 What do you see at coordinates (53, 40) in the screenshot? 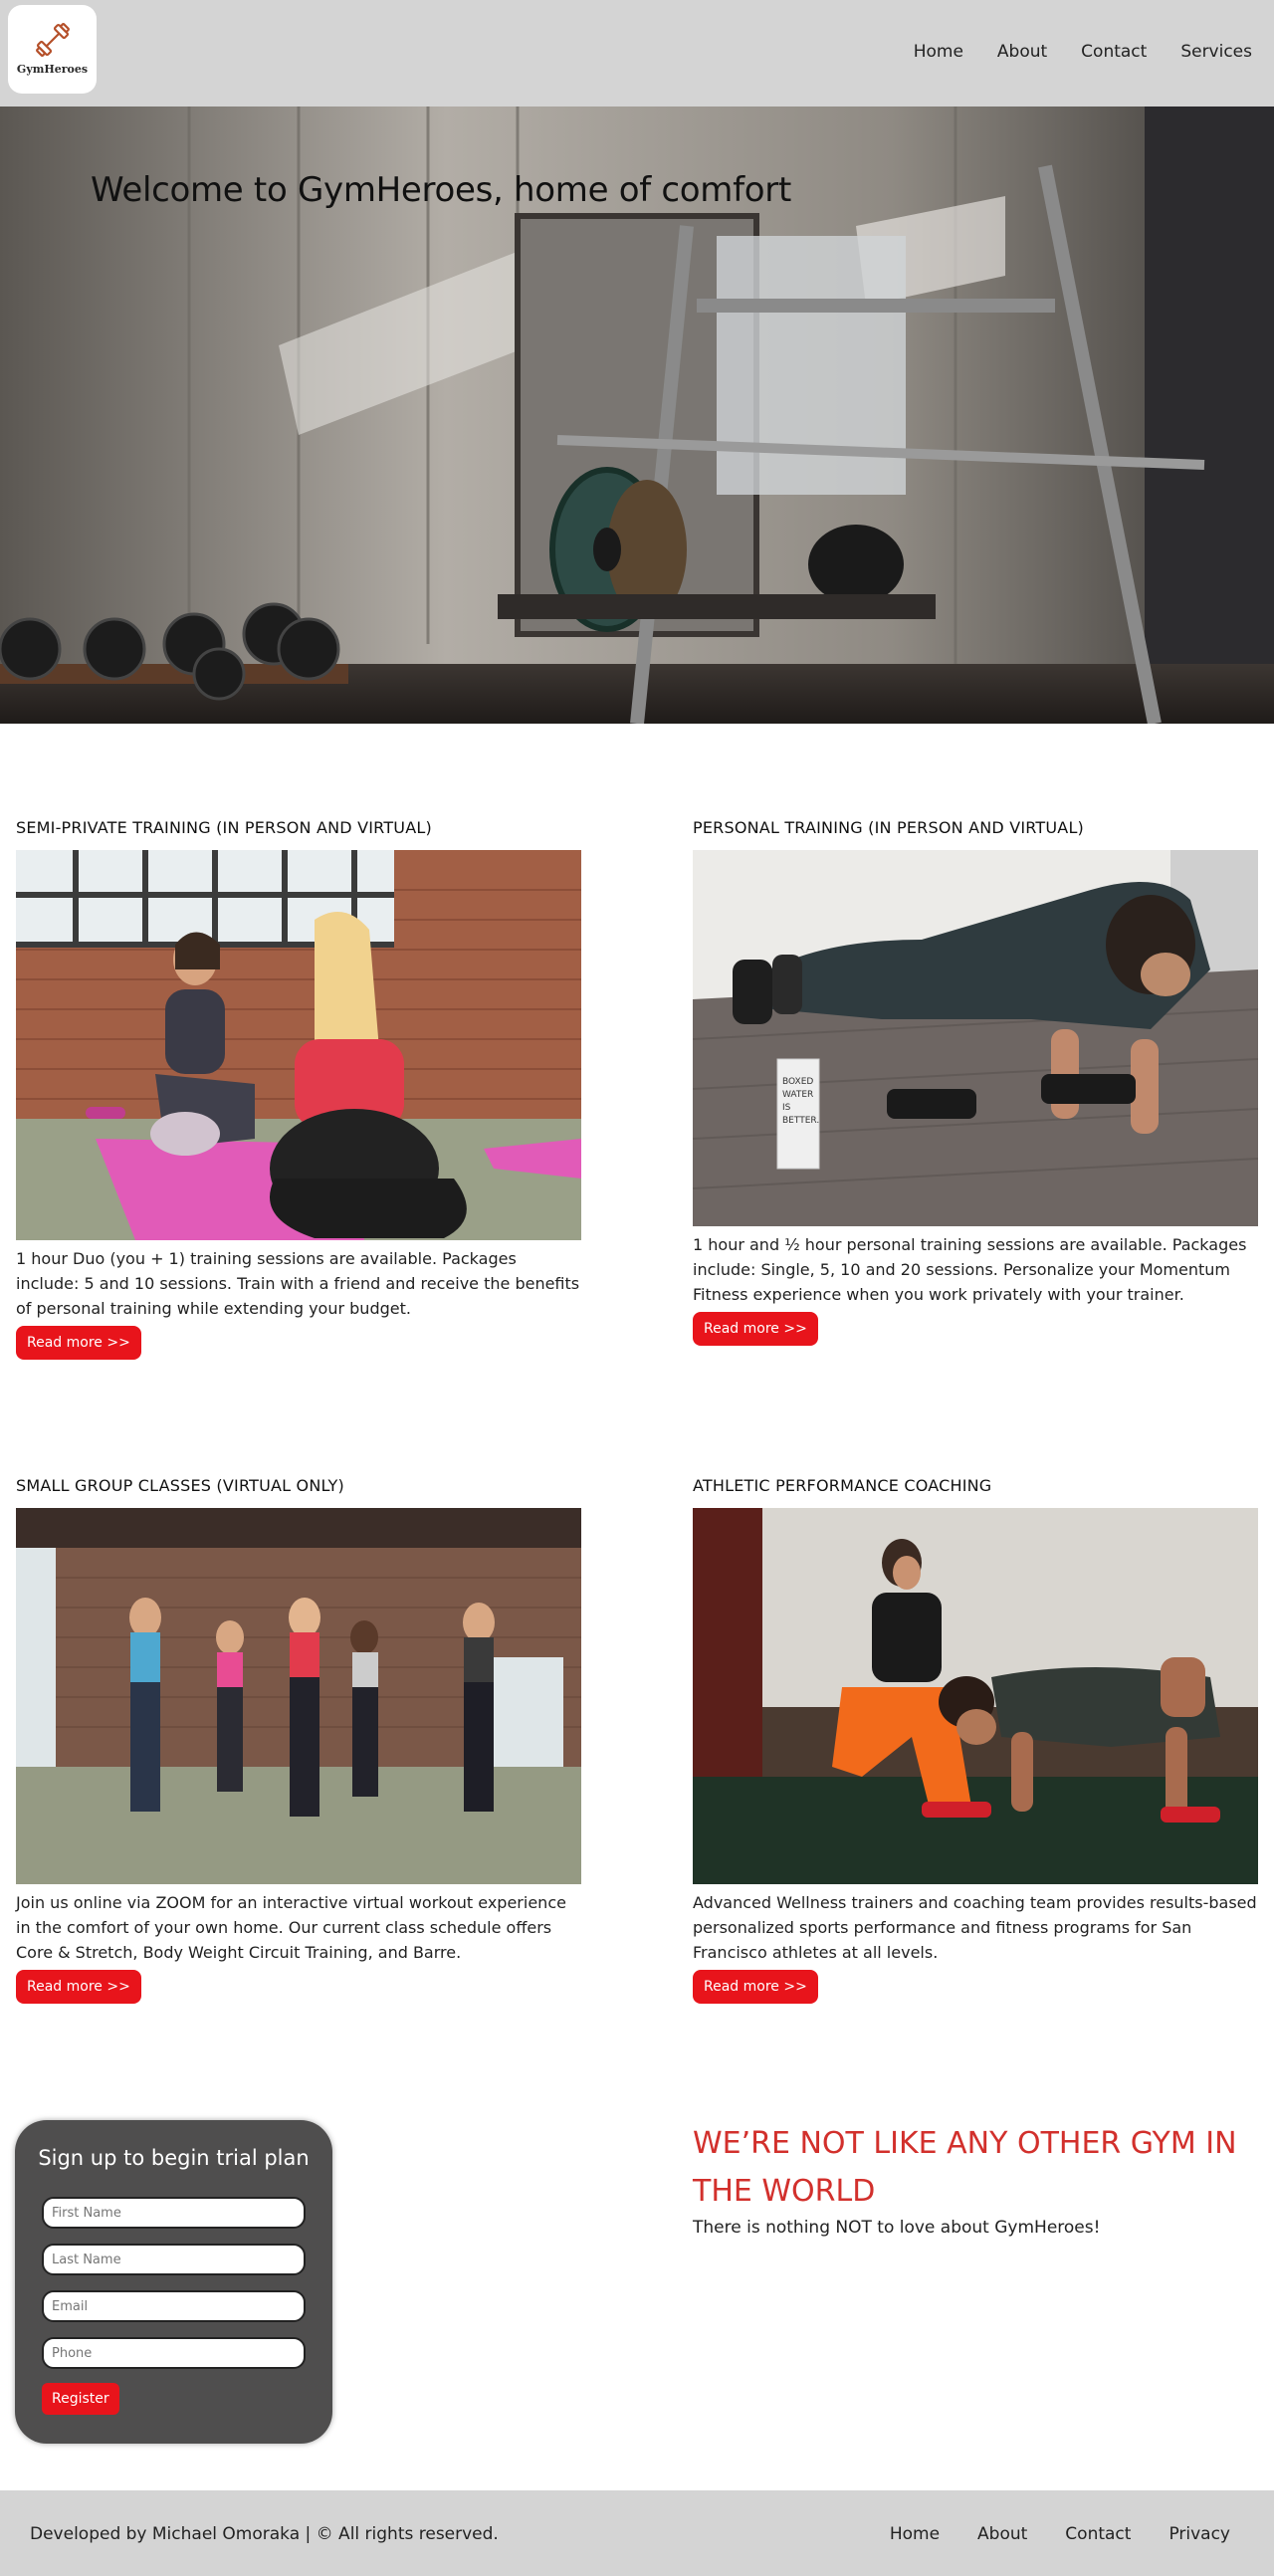
I see `dumbbell-icon` at bounding box center [53, 40].